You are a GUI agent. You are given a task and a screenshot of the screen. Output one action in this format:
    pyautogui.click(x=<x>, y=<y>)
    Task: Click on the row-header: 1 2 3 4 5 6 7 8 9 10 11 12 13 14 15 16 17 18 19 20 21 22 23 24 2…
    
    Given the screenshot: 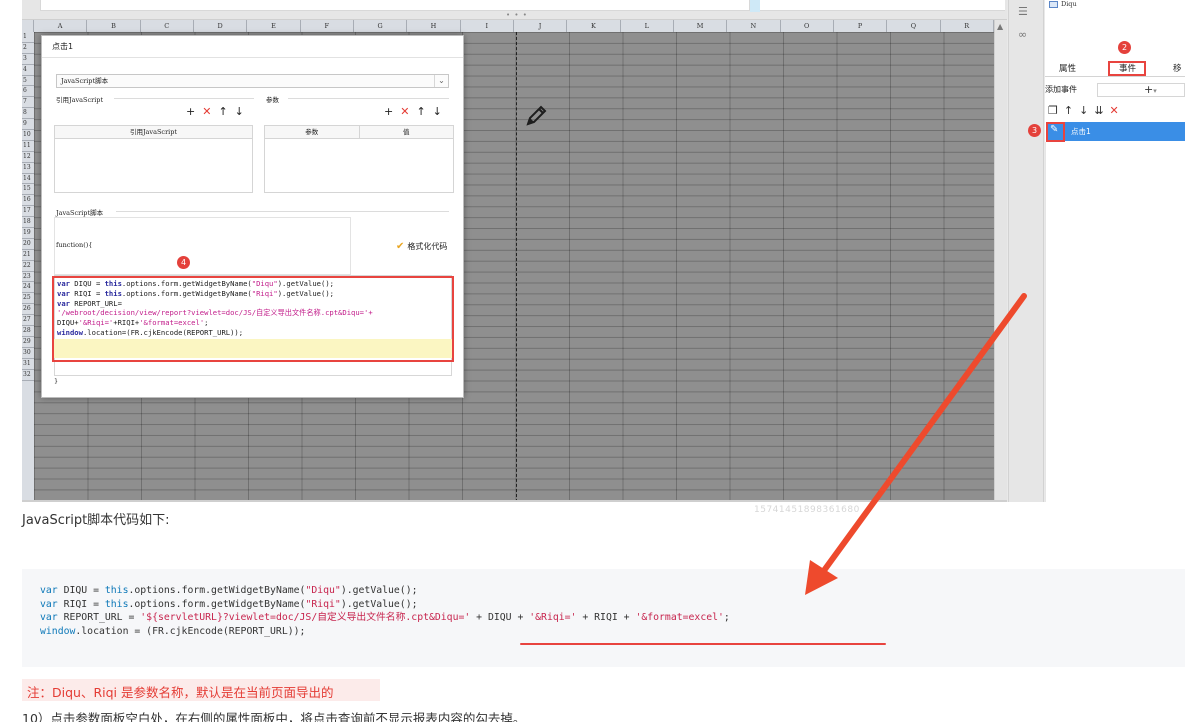 What is the action you would take?
    pyautogui.click(x=28, y=266)
    